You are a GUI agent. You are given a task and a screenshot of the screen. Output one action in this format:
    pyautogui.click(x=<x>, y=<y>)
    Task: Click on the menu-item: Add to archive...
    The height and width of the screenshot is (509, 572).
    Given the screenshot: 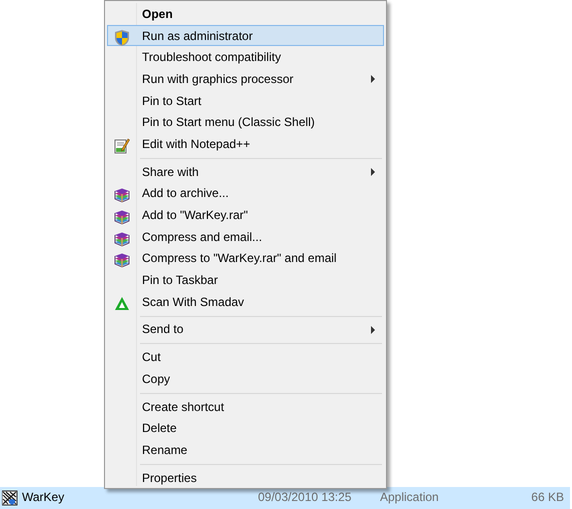 What is the action you would take?
    pyautogui.click(x=245, y=193)
    